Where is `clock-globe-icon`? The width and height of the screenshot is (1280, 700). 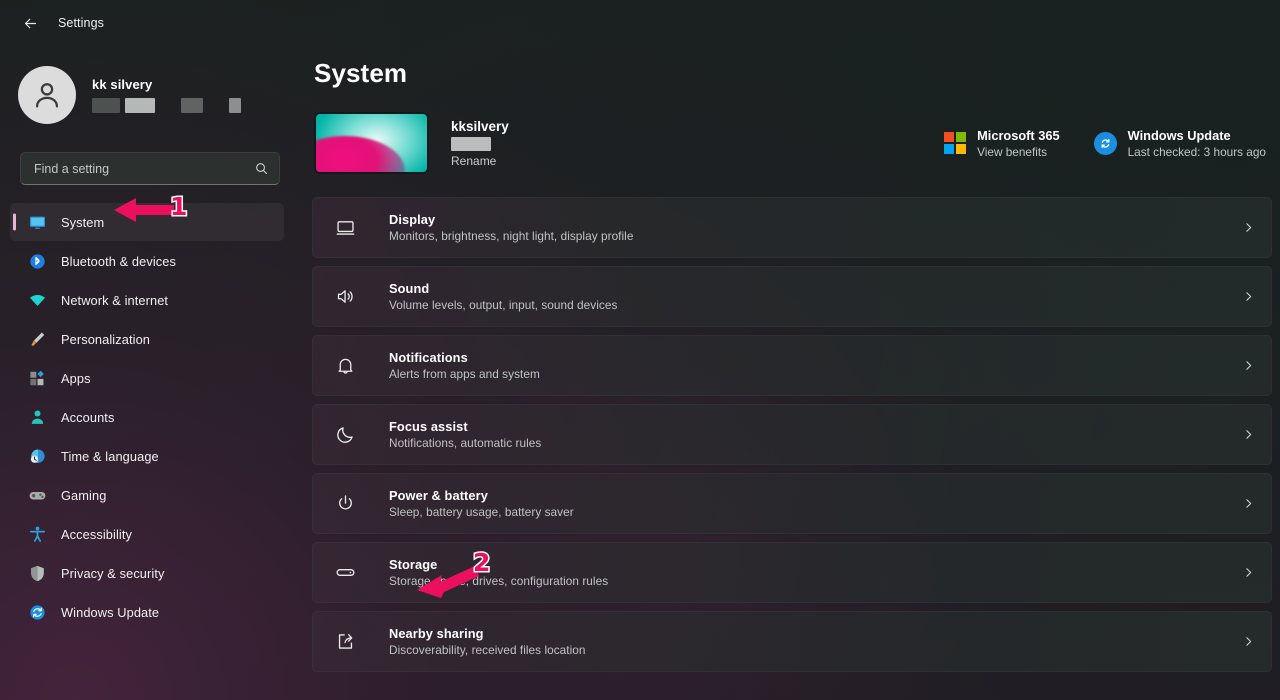 clock-globe-icon is located at coordinates (37, 456).